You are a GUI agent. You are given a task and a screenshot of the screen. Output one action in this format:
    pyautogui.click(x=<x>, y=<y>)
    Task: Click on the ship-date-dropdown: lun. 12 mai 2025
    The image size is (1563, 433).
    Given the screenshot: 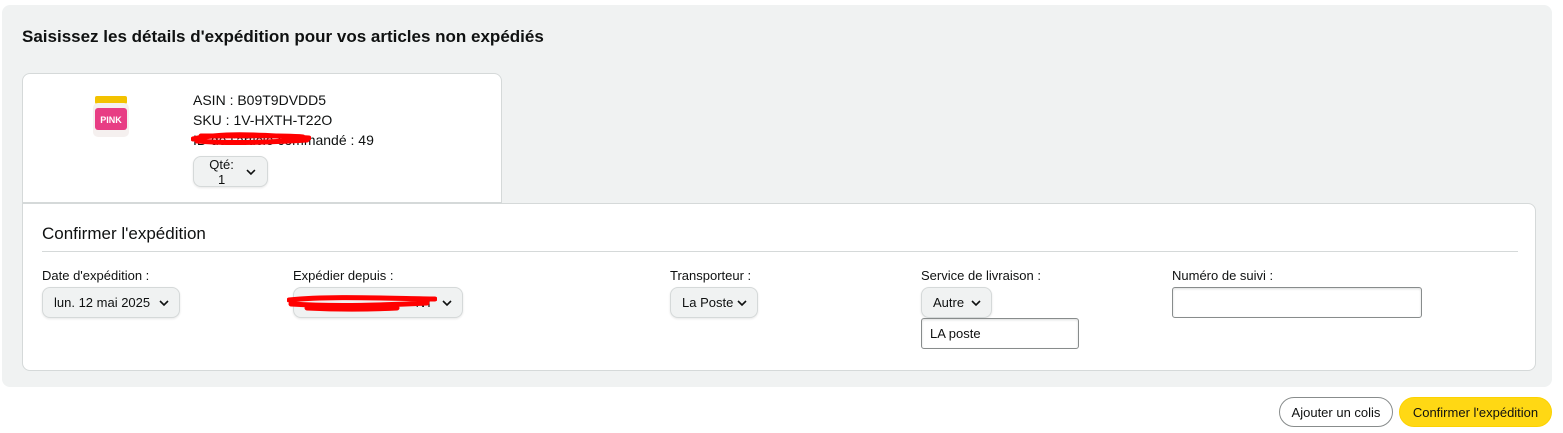 What is the action you would take?
    pyautogui.click(x=111, y=302)
    